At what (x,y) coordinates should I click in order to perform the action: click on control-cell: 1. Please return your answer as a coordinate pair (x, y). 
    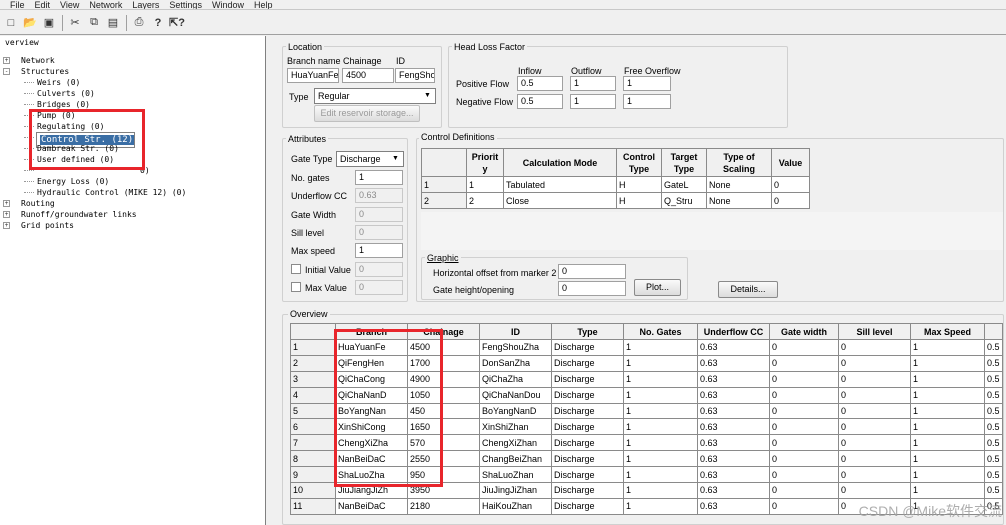
    Looking at the image, I should click on (444, 184).